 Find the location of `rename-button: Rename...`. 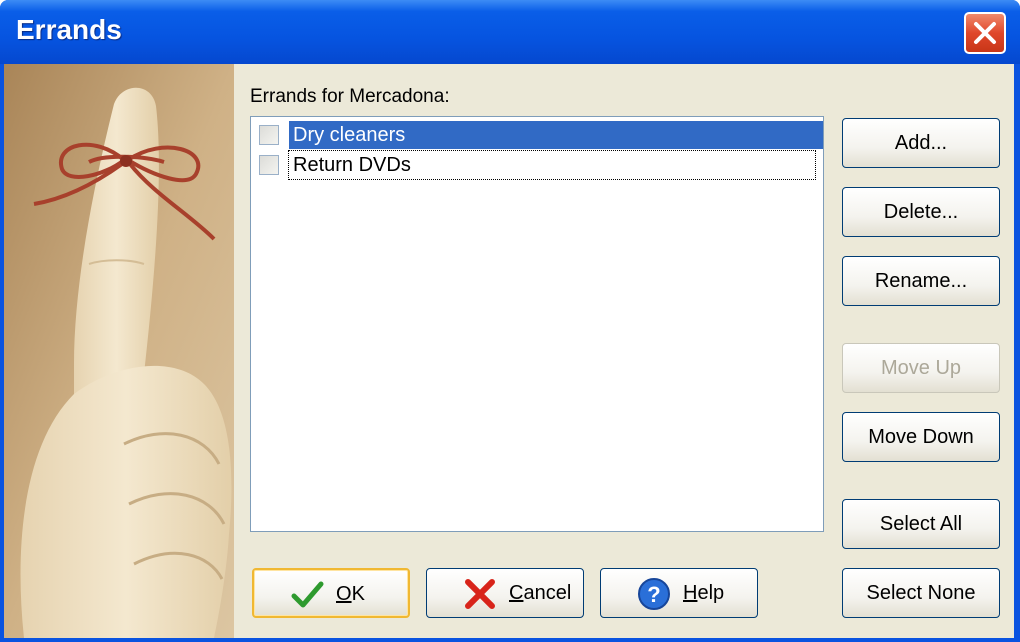

rename-button: Rename... is located at coordinates (921, 281).